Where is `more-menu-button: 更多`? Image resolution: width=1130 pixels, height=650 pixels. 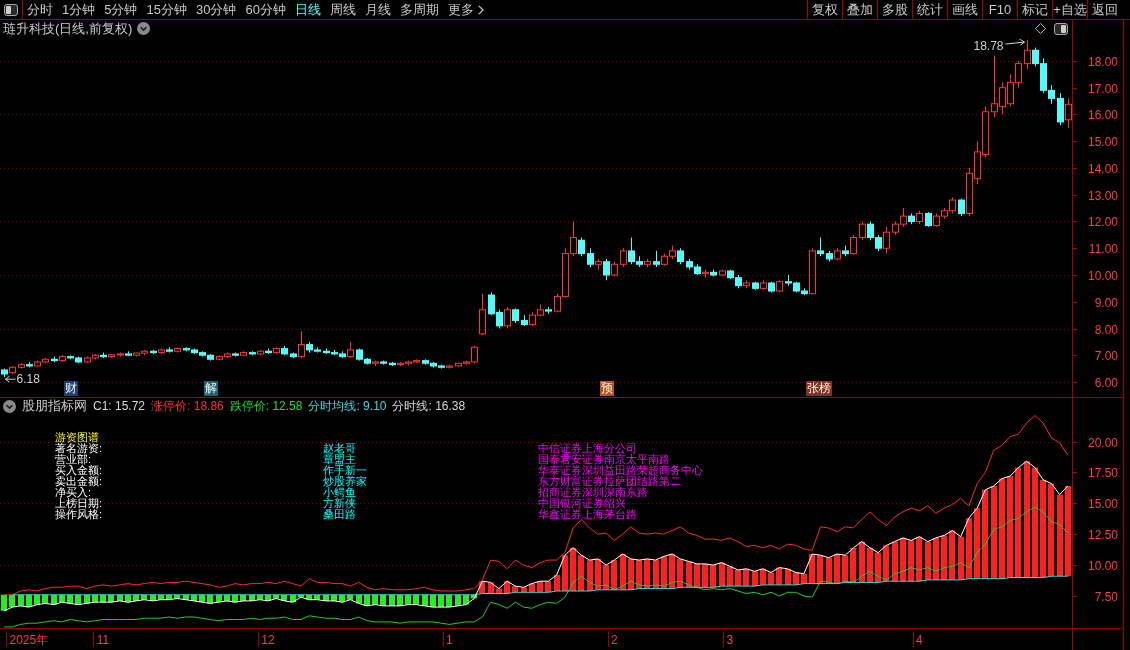
more-menu-button: 更多 is located at coordinates (465, 9).